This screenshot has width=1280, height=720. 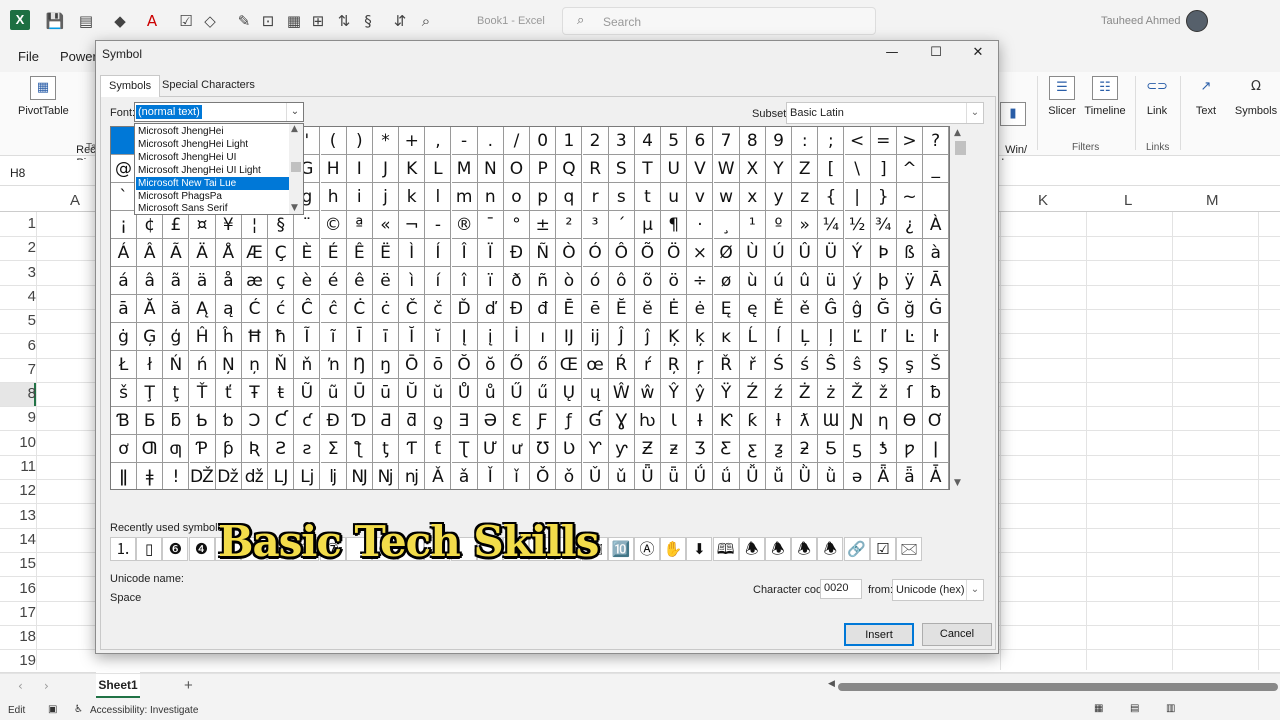 What do you see at coordinates (1128, 200) in the screenshot?
I see `column-header-l: L` at bounding box center [1128, 200].